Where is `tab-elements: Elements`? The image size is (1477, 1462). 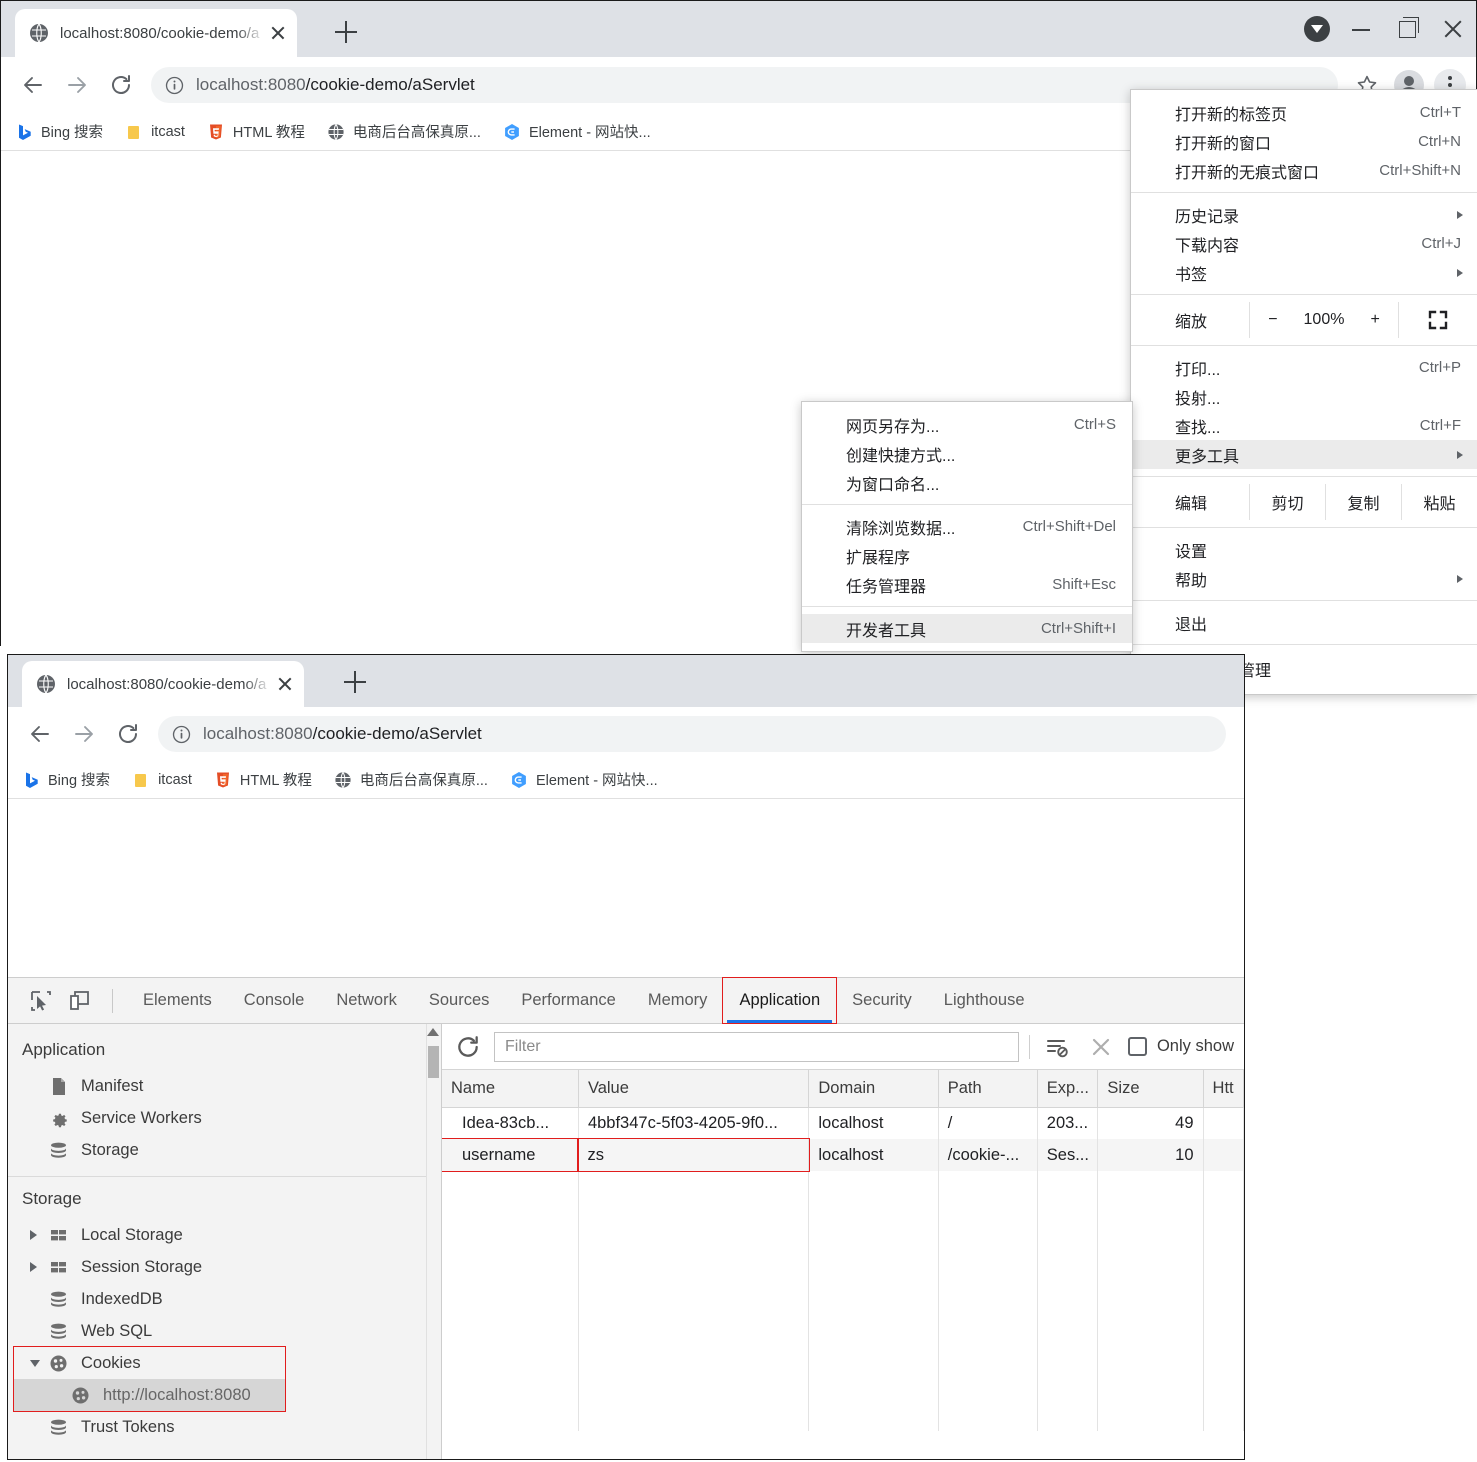
tab-elements: Elements is located at coordinates (177, 1000).